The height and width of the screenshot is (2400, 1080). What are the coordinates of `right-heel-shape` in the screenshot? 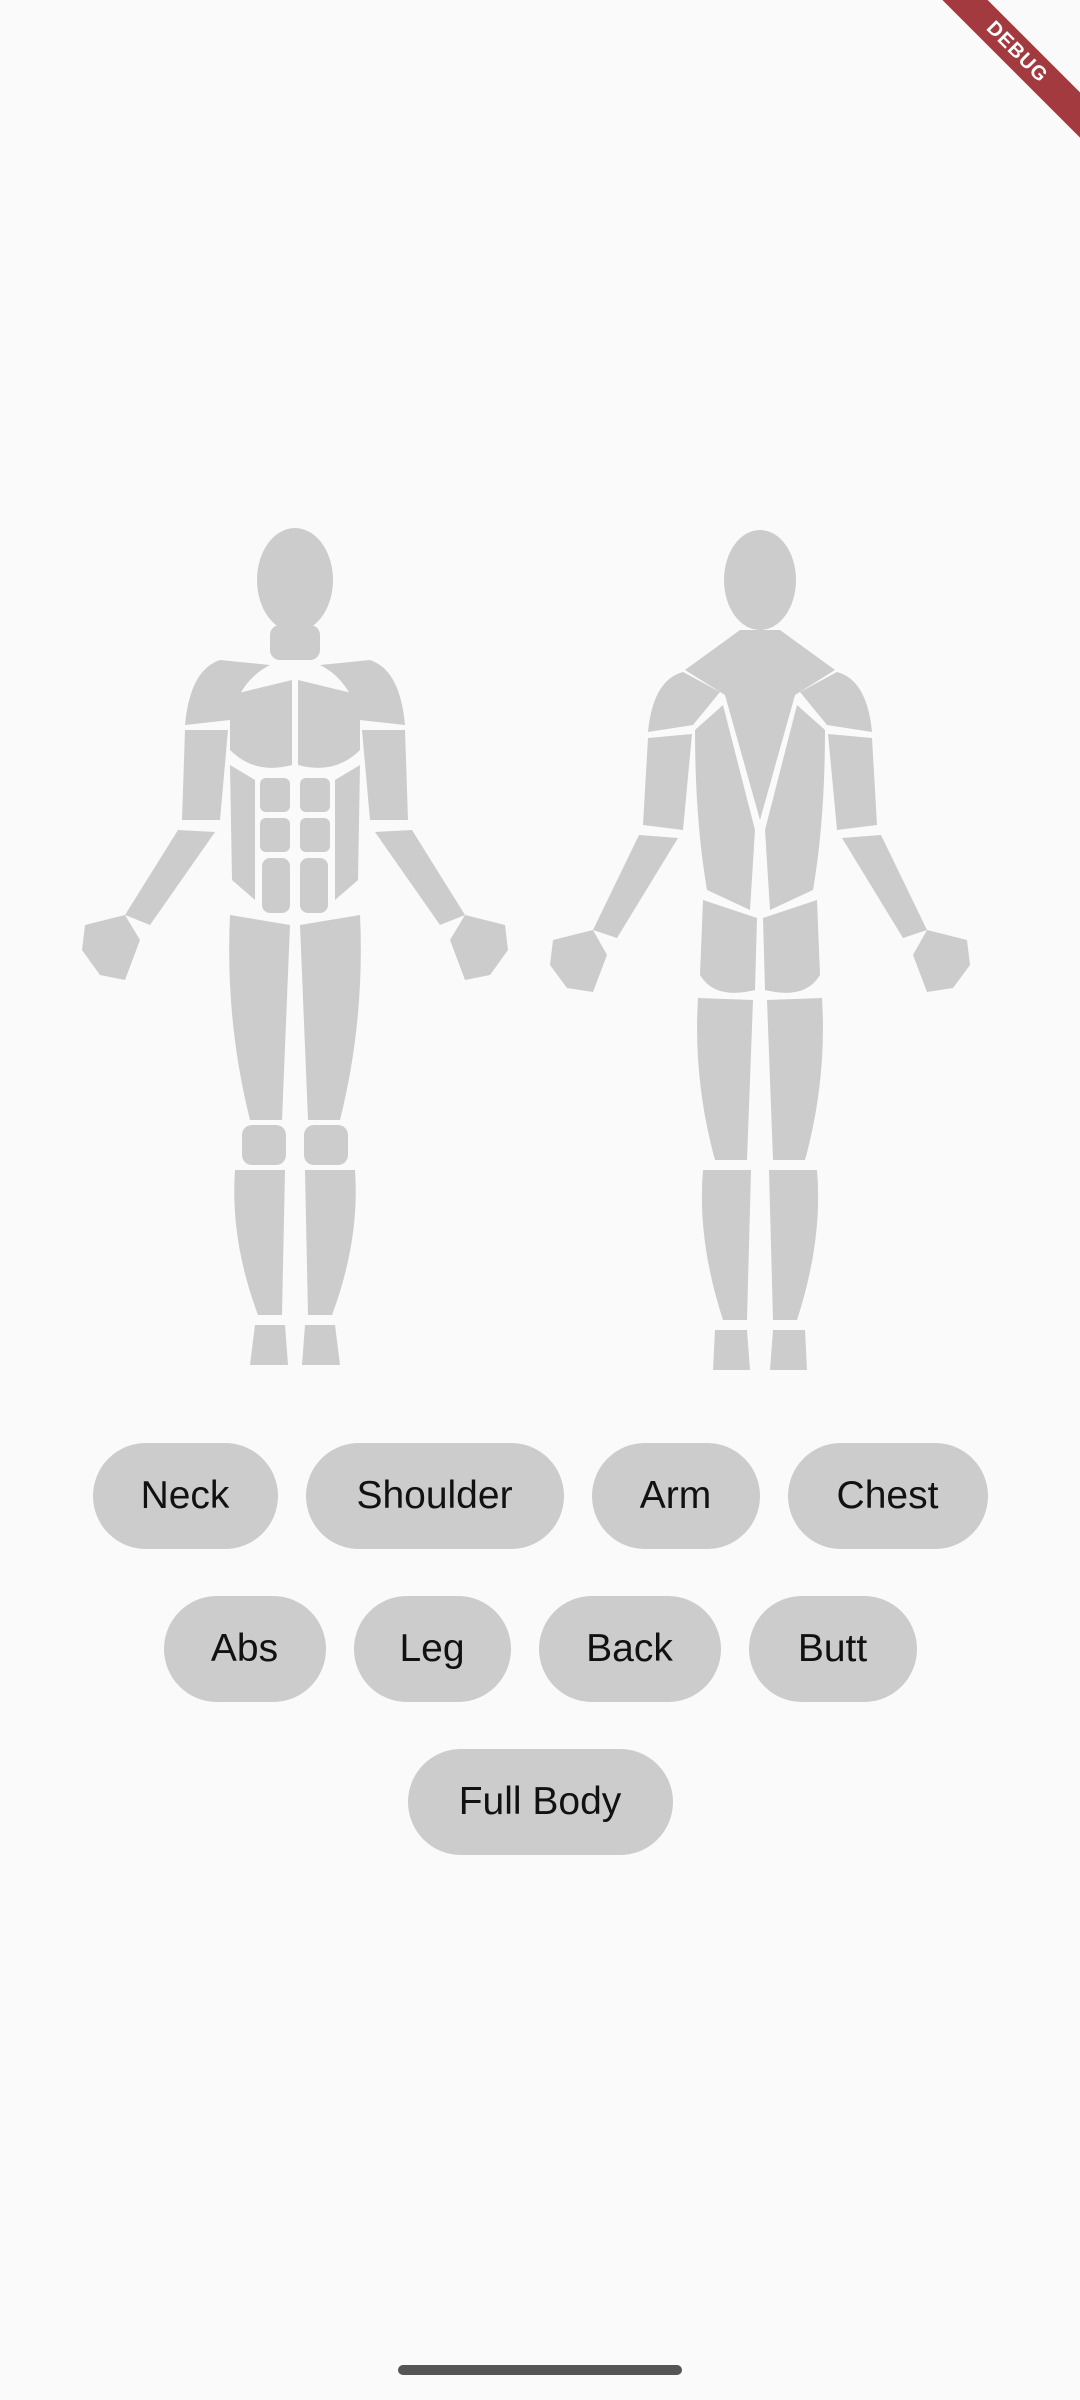 It's located at (788, 1350).